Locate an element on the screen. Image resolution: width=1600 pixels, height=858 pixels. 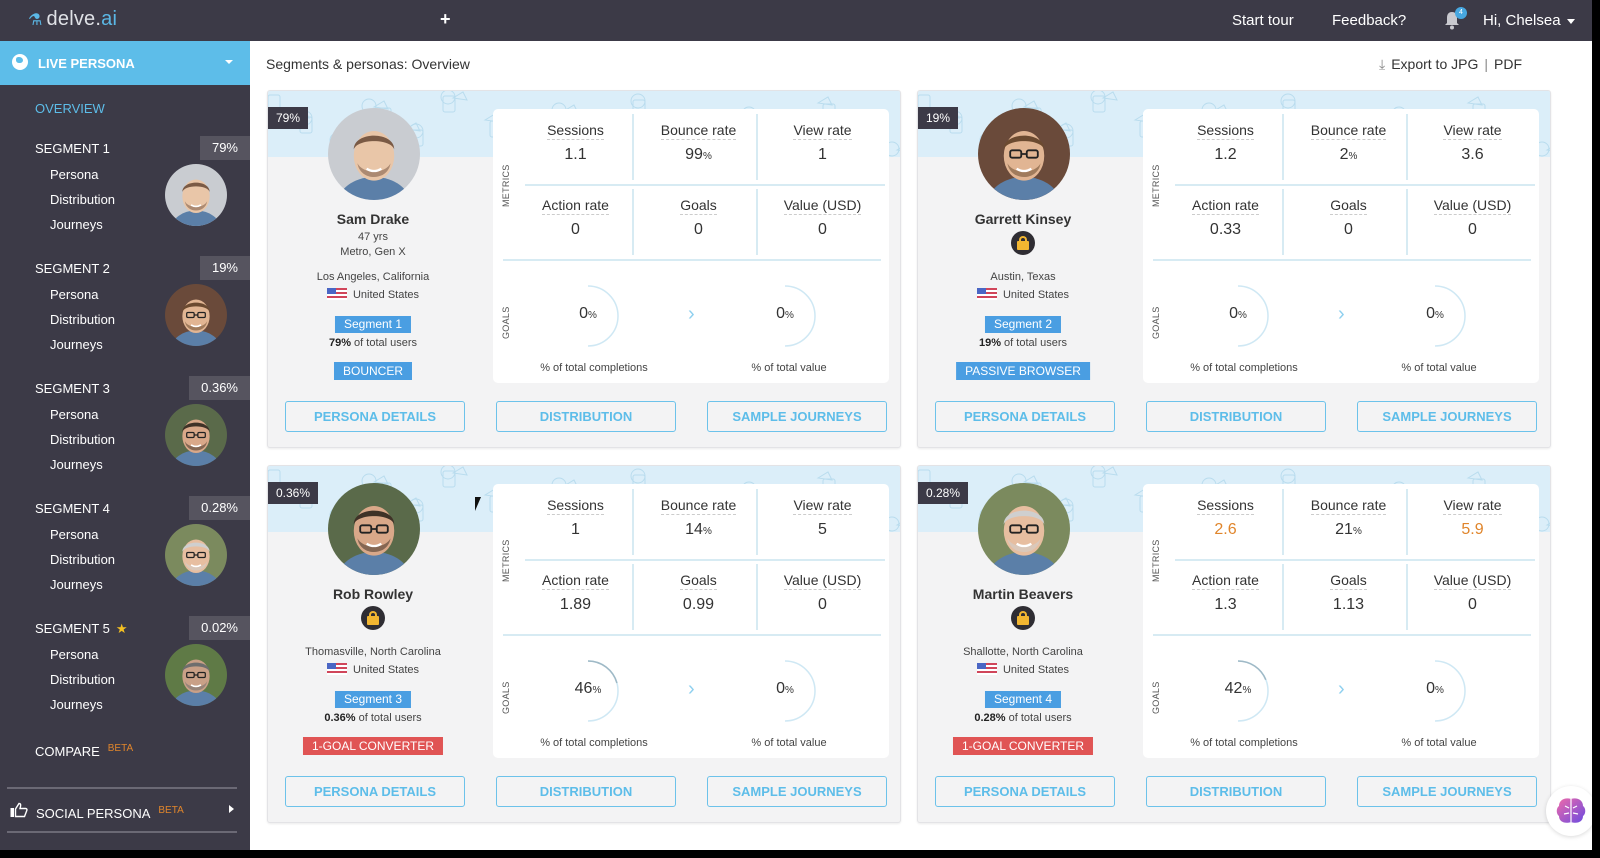
sidebar-segment-title: SEGMENT 3 is located at coordinates (72, 388).